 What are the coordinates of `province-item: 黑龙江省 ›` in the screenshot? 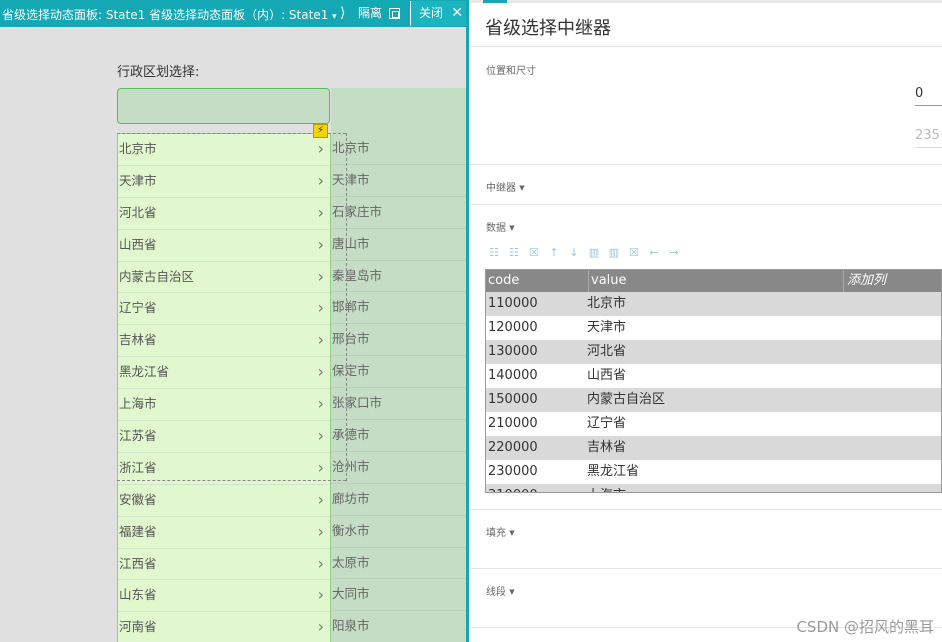 It's located at (224, 373).